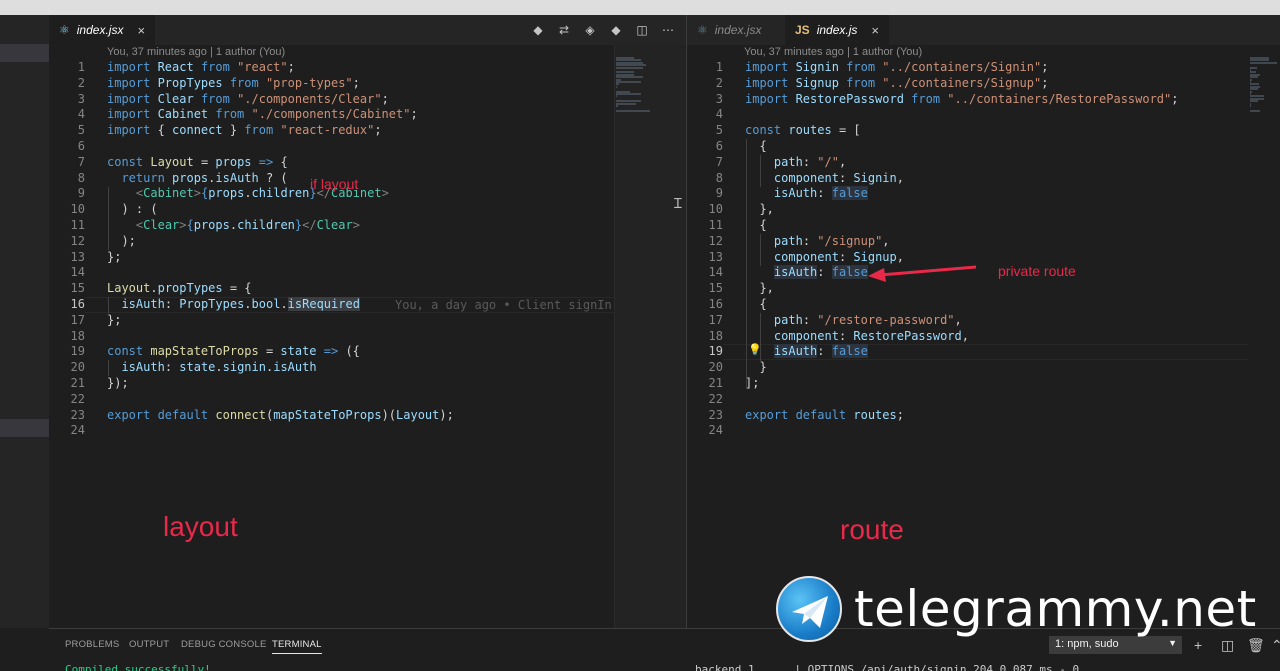 Image resolution: width=1280 pixels, height=671 pixels. What do you see at coordinates (715, 335) in the screenshot?
I see `line-number: 18` at bounding box center [715, 335].